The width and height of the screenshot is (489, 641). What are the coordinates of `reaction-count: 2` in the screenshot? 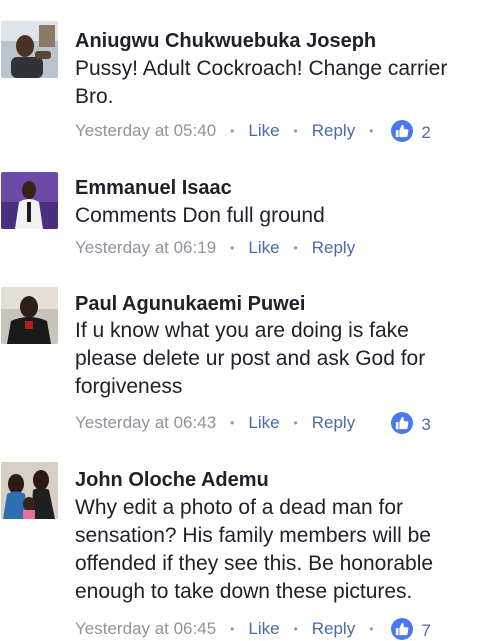 It's located at (425, 133).